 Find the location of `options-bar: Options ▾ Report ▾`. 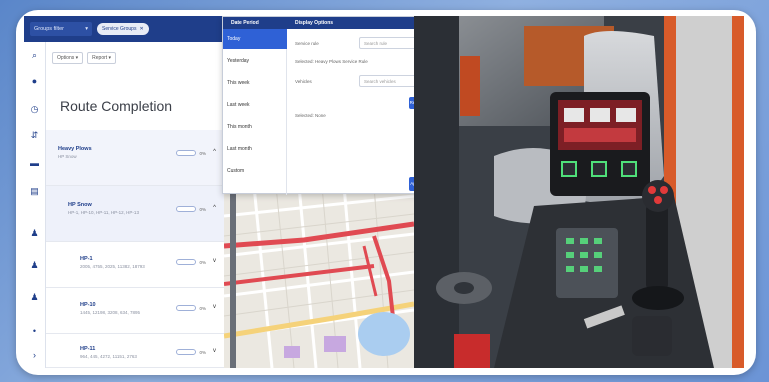

options-bar: Options ▾ Report ▾ is located at coordinates (84, 58).